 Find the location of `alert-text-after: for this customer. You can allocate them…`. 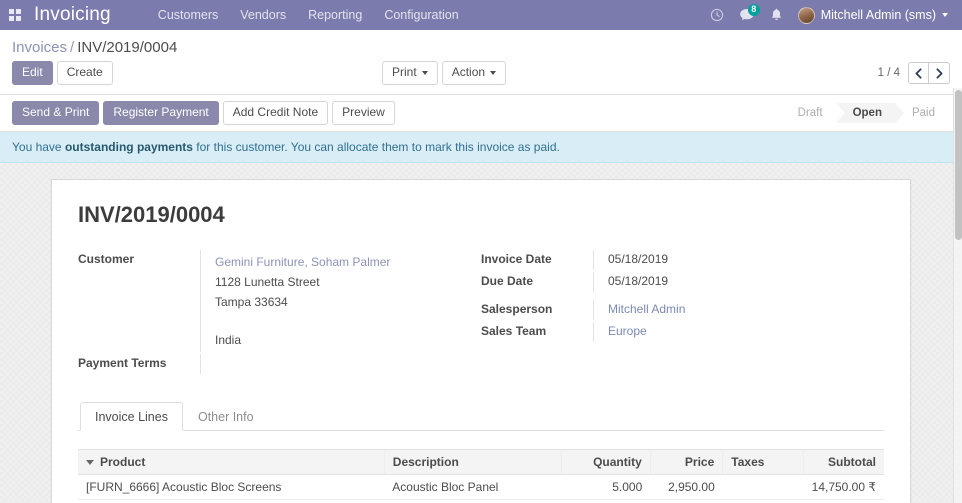

alert-text-after: for this customer. You can allocate them… is located at coordinates (376, 147).